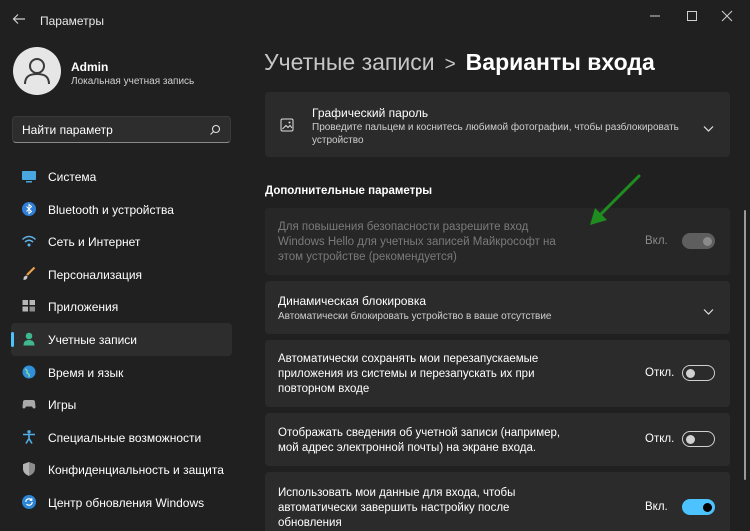 This screenshot has height=531, width=750. What do you see at coordinates (310, 523) in the screenshot?
I see `use-signin-info-line3: обновления` at bounding box center [310, 523].